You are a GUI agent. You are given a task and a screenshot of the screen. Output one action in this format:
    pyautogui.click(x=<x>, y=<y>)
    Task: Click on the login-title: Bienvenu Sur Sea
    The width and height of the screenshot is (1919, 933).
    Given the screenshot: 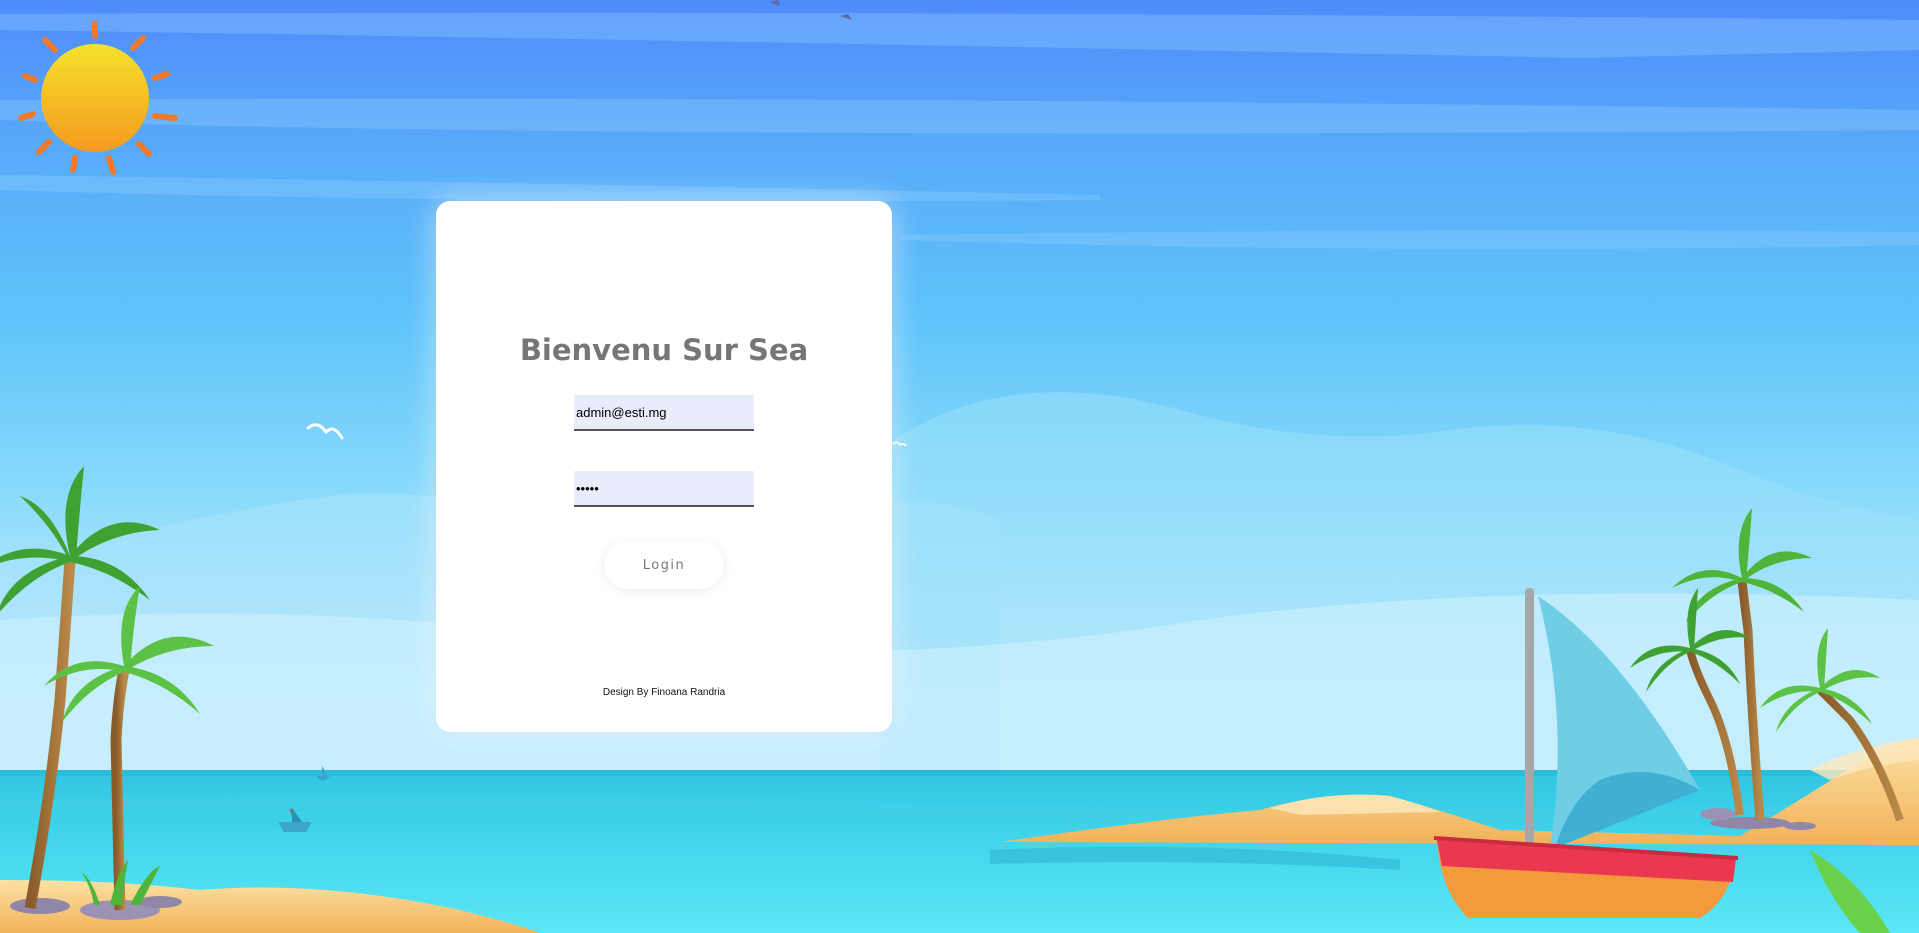 What is the action you would take?
    pyautogui.click(x=664, y=350)
    